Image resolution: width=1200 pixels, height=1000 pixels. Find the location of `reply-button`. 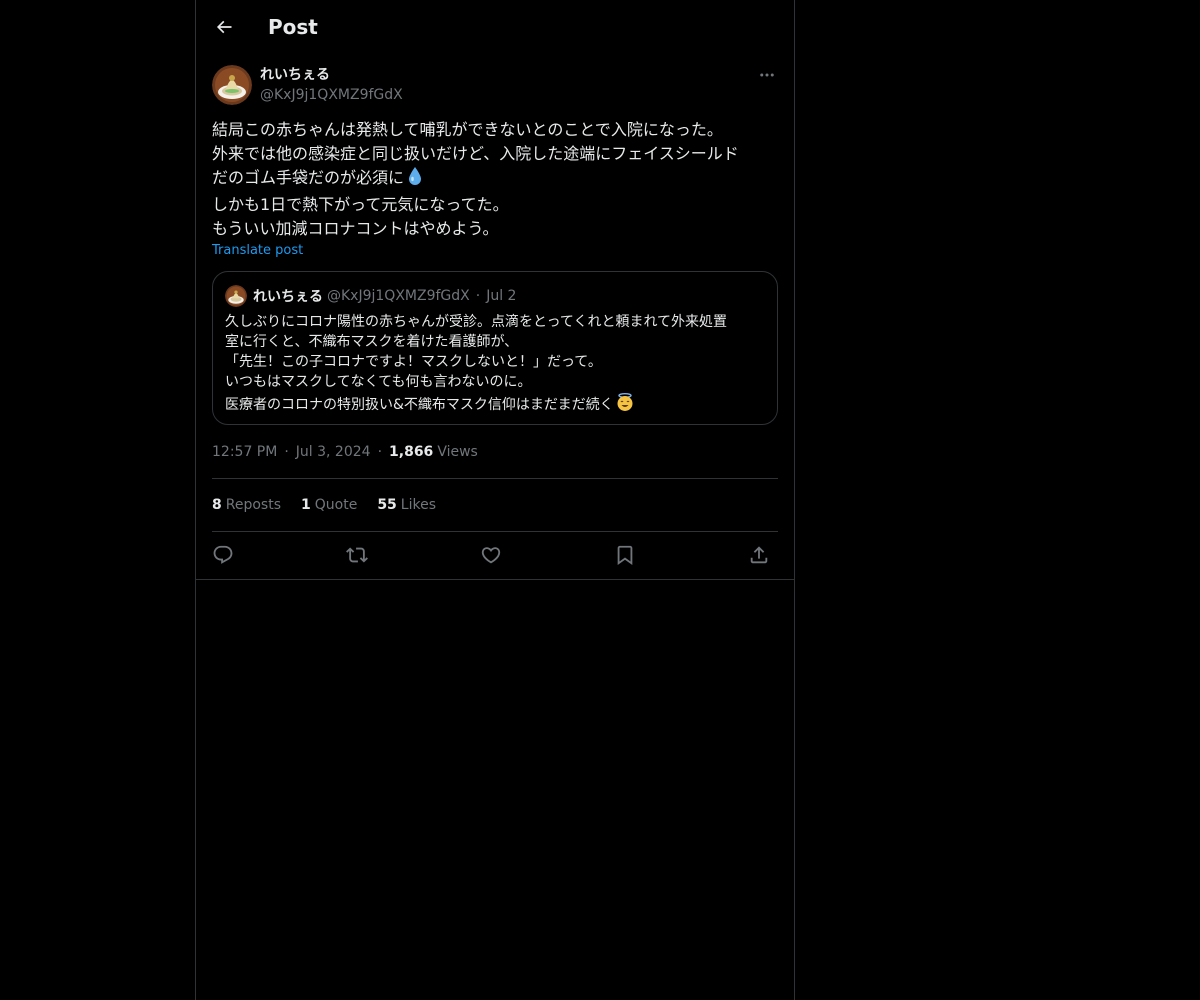

reply-button is located at coordinates (223, 555).